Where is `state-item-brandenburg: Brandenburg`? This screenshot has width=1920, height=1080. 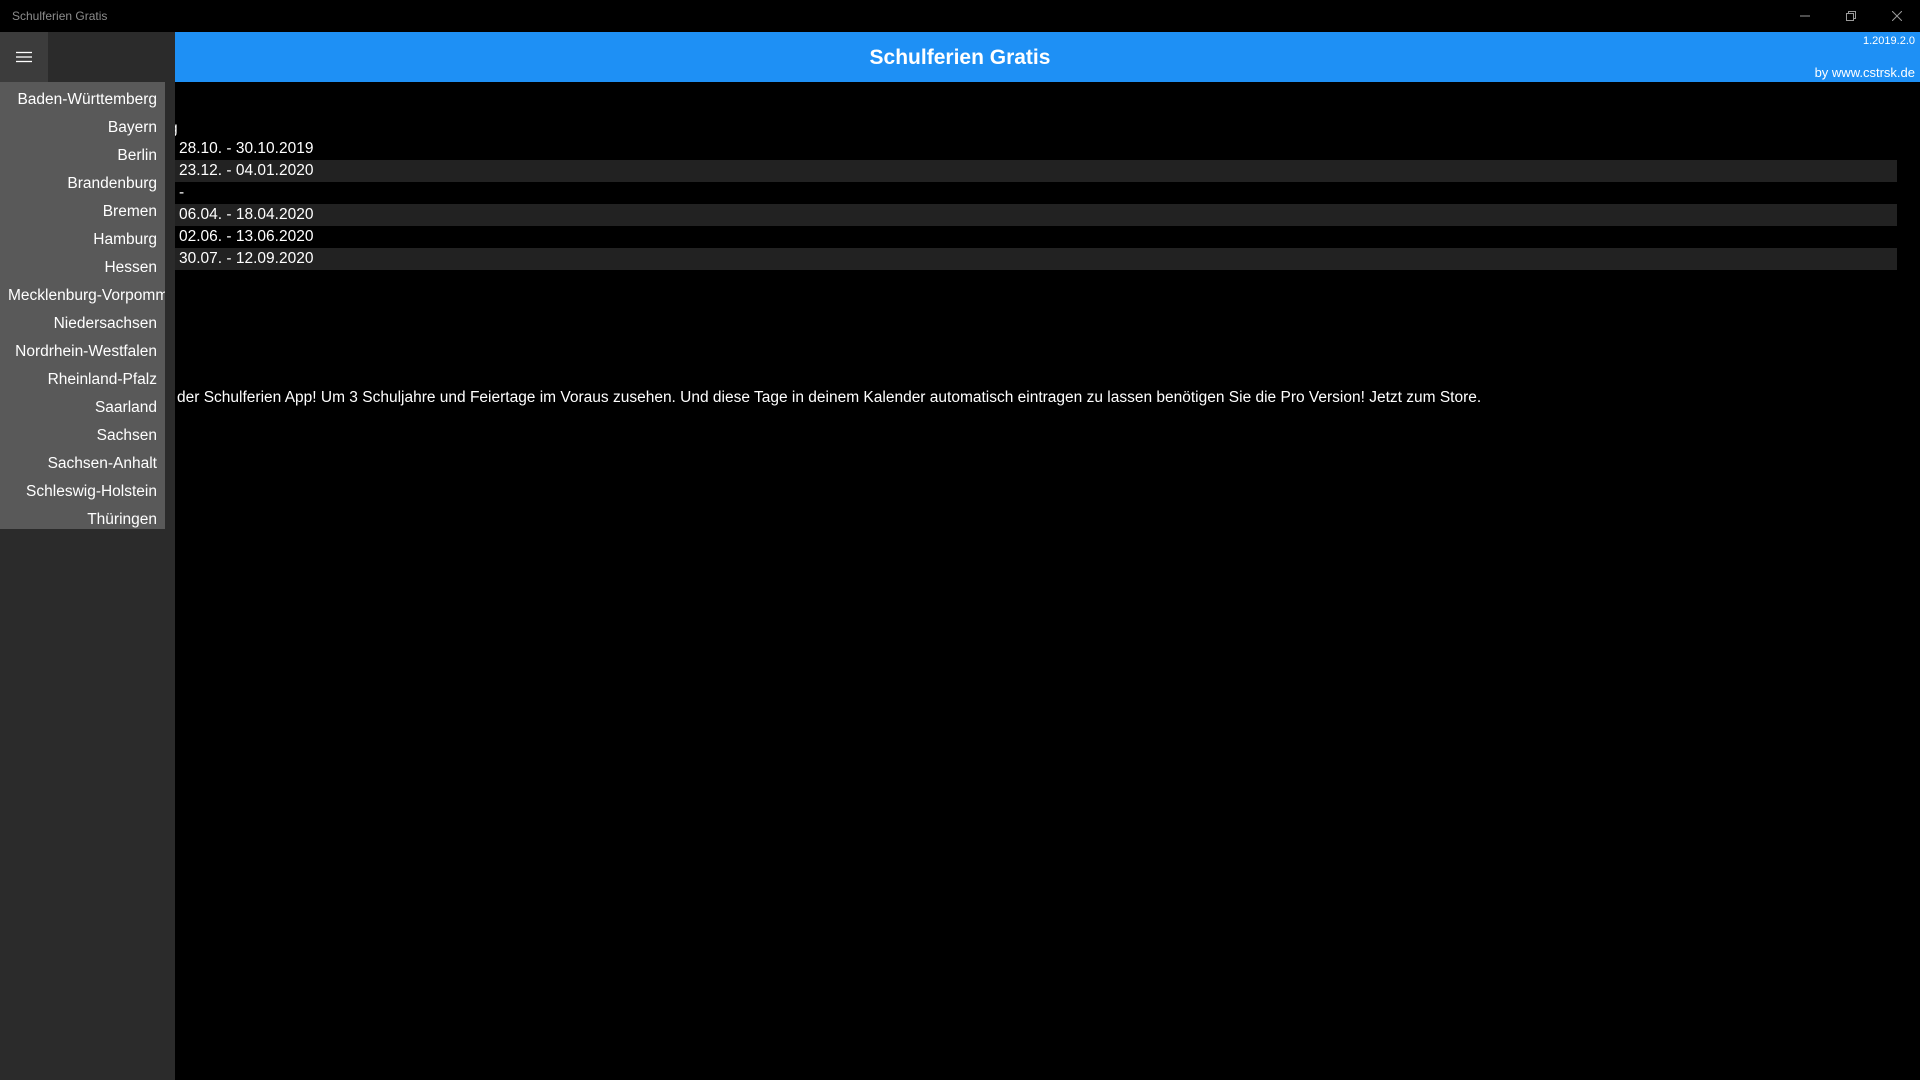
state-item-brandenburg: Brandenburg is located at coordinates (82, 184).